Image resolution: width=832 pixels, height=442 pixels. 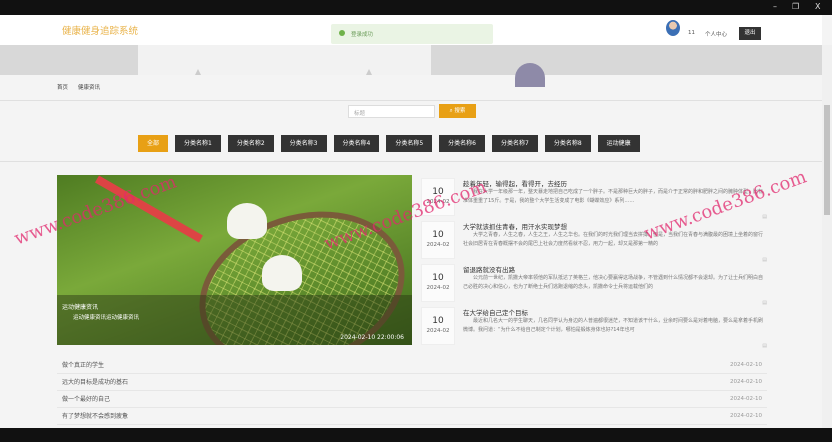 What do you see at coordinates (342, 33) in the screenshot?
I see `check-icon` at bounding box center [342, 33].